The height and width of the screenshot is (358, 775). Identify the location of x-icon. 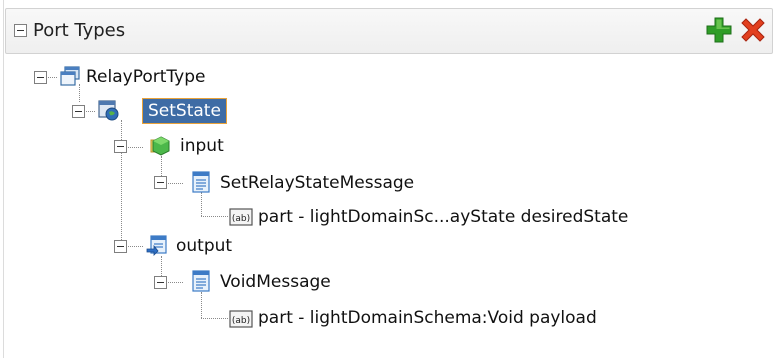
(753, 30).